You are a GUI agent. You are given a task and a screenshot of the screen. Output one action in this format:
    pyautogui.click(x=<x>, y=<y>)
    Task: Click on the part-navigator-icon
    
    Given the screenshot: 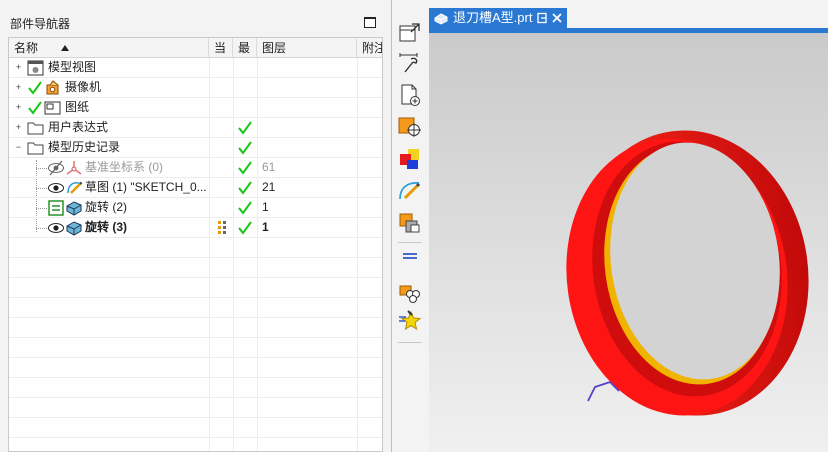 What is the action you would take?
    pyautogui.click(x=410, y=95)
    